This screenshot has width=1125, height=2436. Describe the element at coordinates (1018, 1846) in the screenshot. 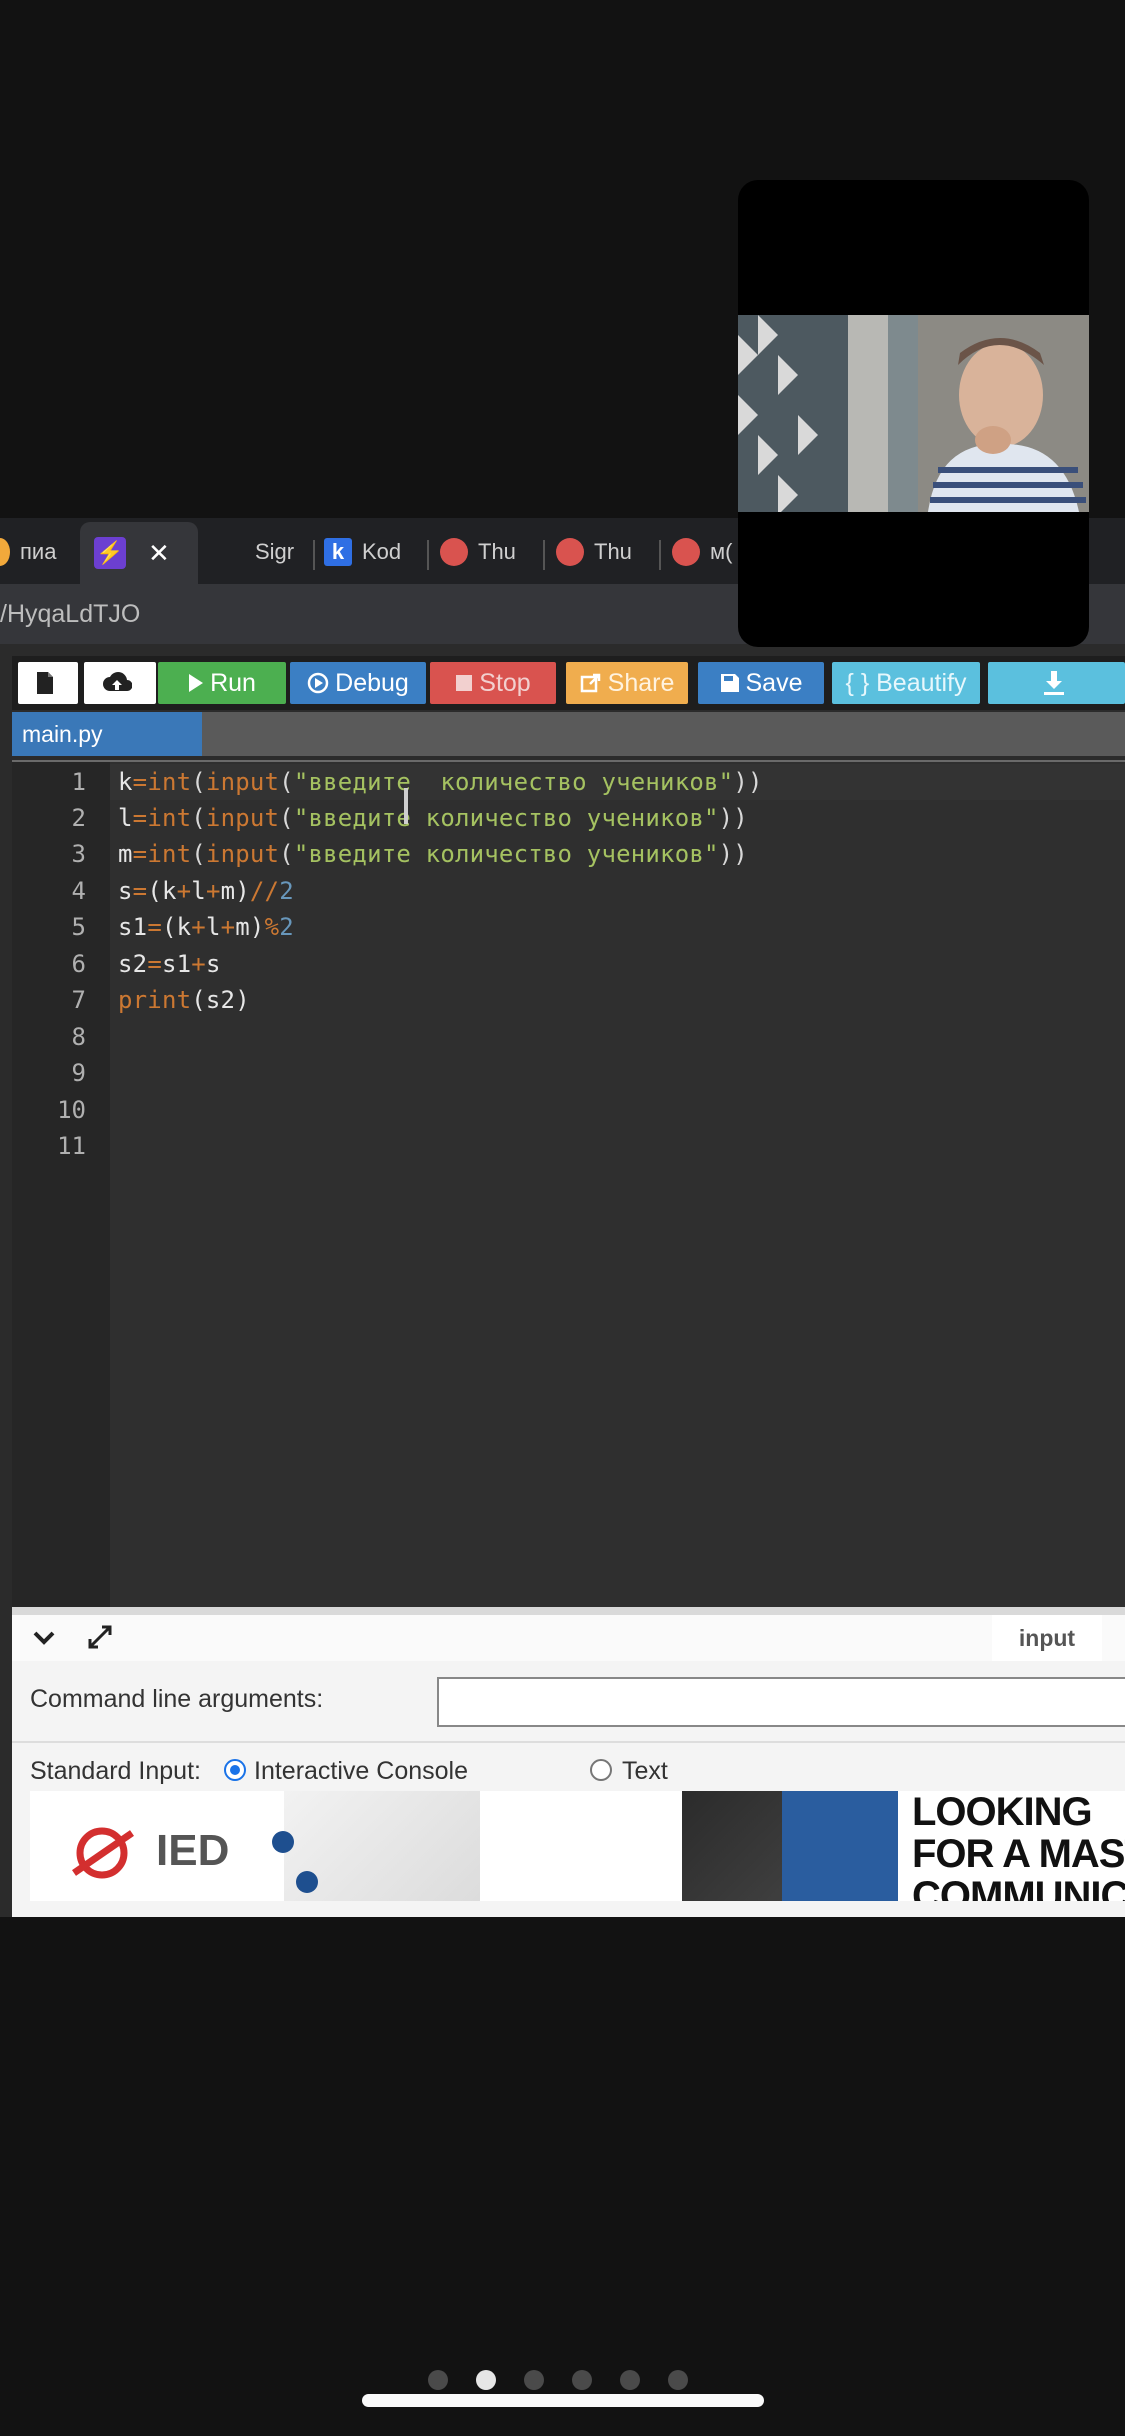

I see `ad-headline: LOOKING FOR A MASTER COMMUNICATIO` at that location.